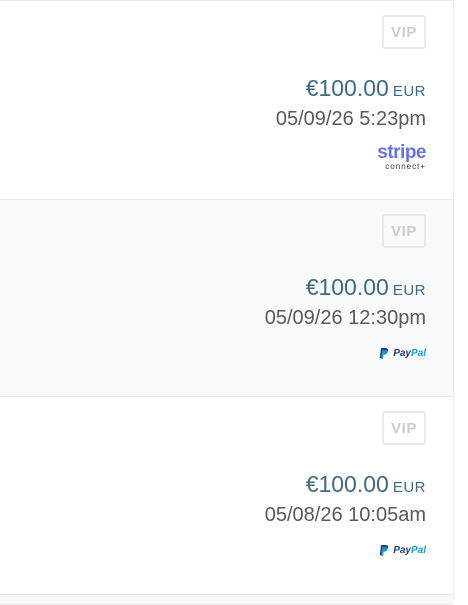 This screenshot has height=605, width=468. I want to click on transaction-datetime: 05/09/26 12:30pm, so click(345, 318).